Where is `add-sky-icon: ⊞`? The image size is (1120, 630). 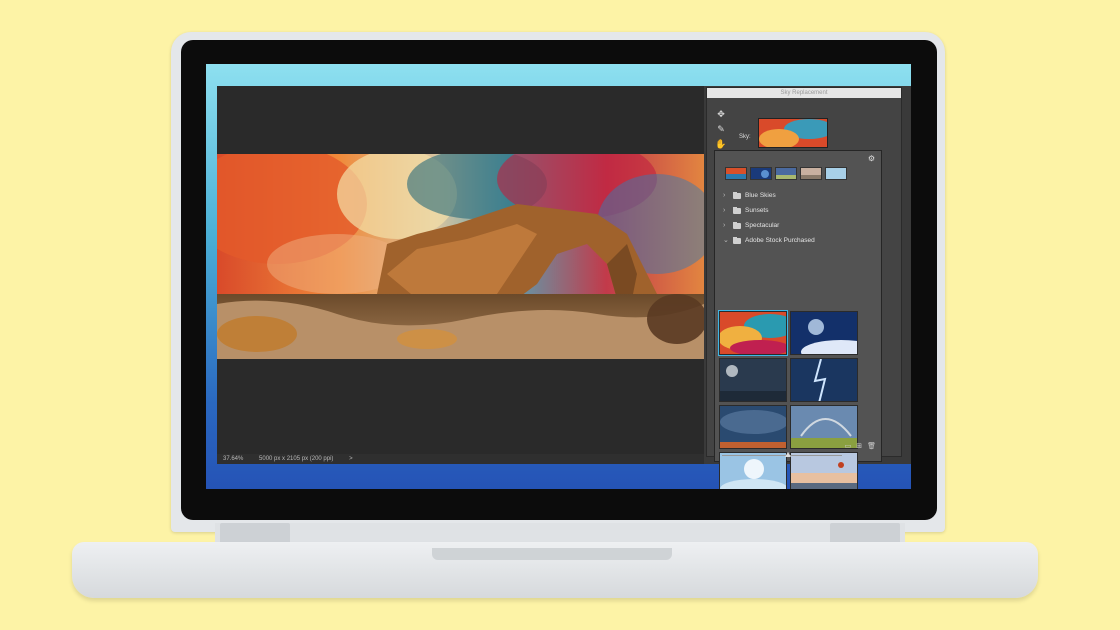
add-sky-icon: ⊞ is located at coordinates (859, 446).